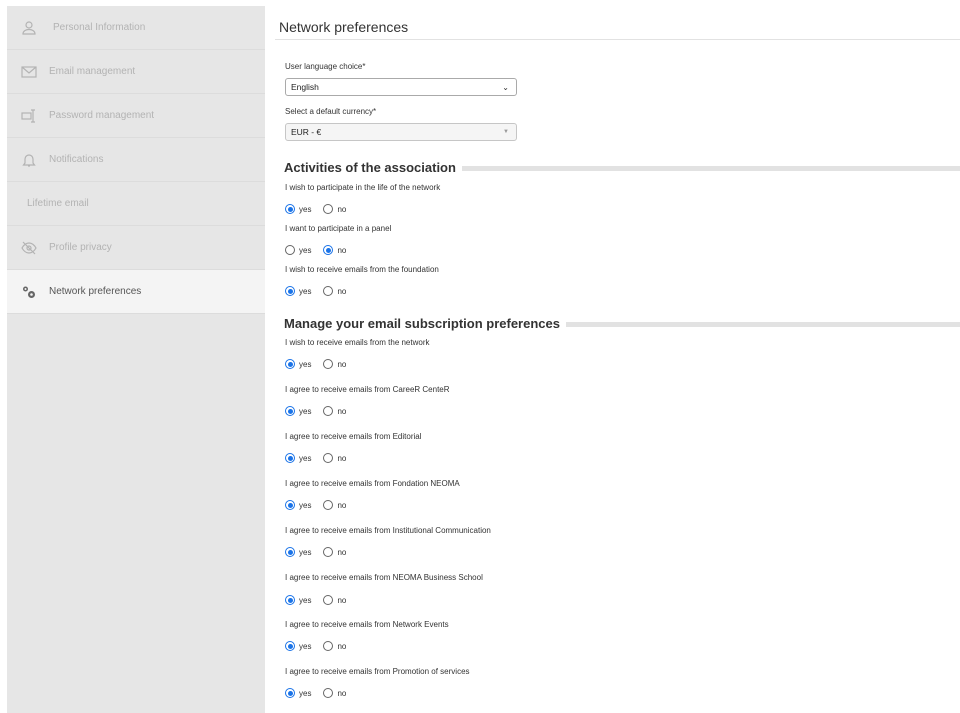 The image size is (960, 713). What do you see at coordinates (95, 291) in the screenshot?
I see `sidebar-item-label: Network preferences` at bounding box center [95, 291].